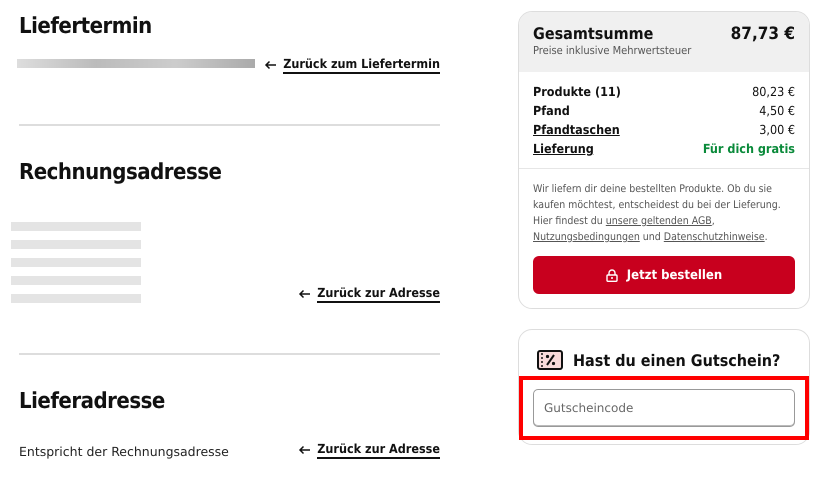  What do you see at coordinates (352, 65) in the screenshot?
I see `back-link: Zurück zum Liefertermin` at bounding box center [352, 65].